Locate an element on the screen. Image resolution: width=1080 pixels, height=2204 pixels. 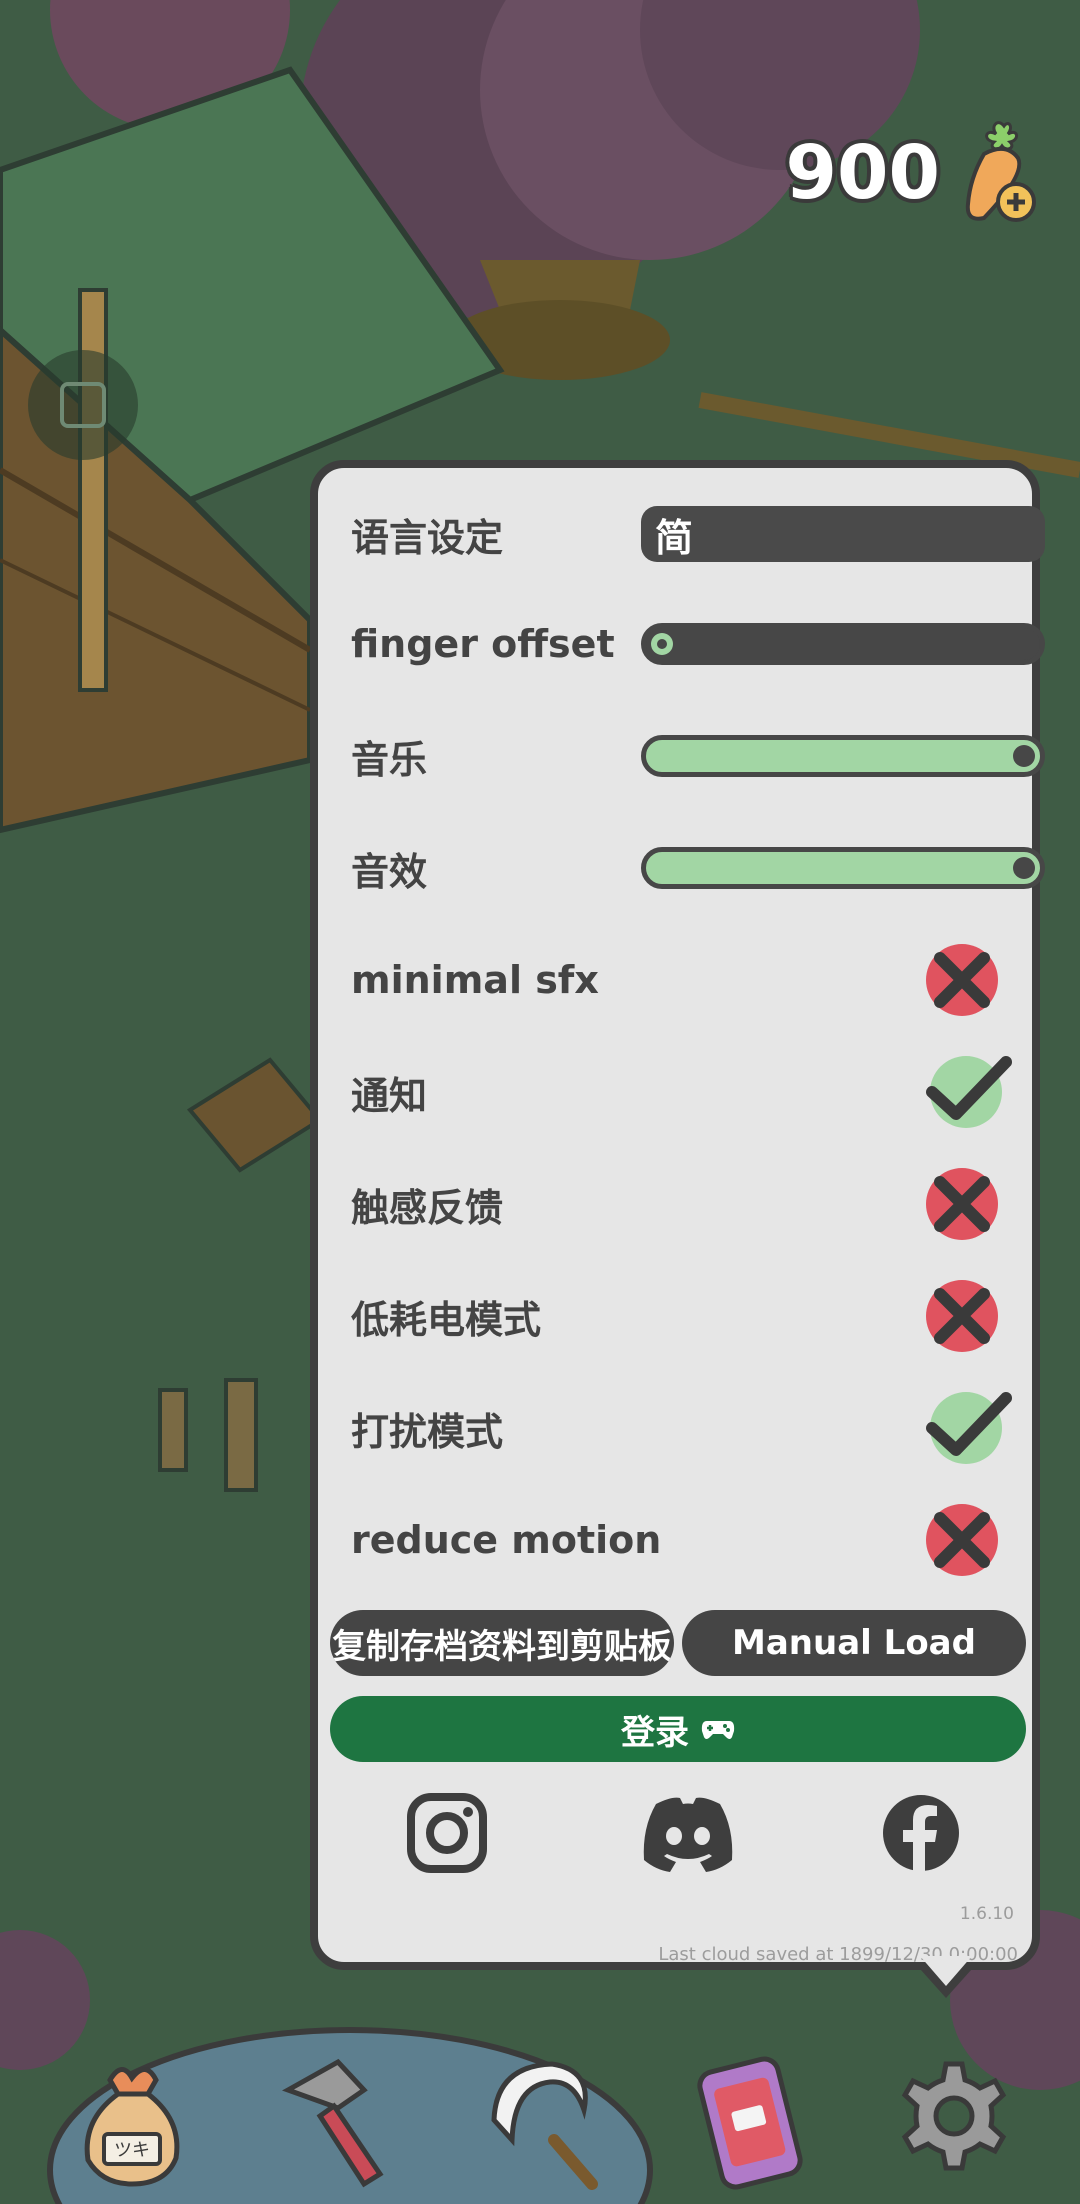
setting-sfx: 音效 is located at coordinates (698, 868).